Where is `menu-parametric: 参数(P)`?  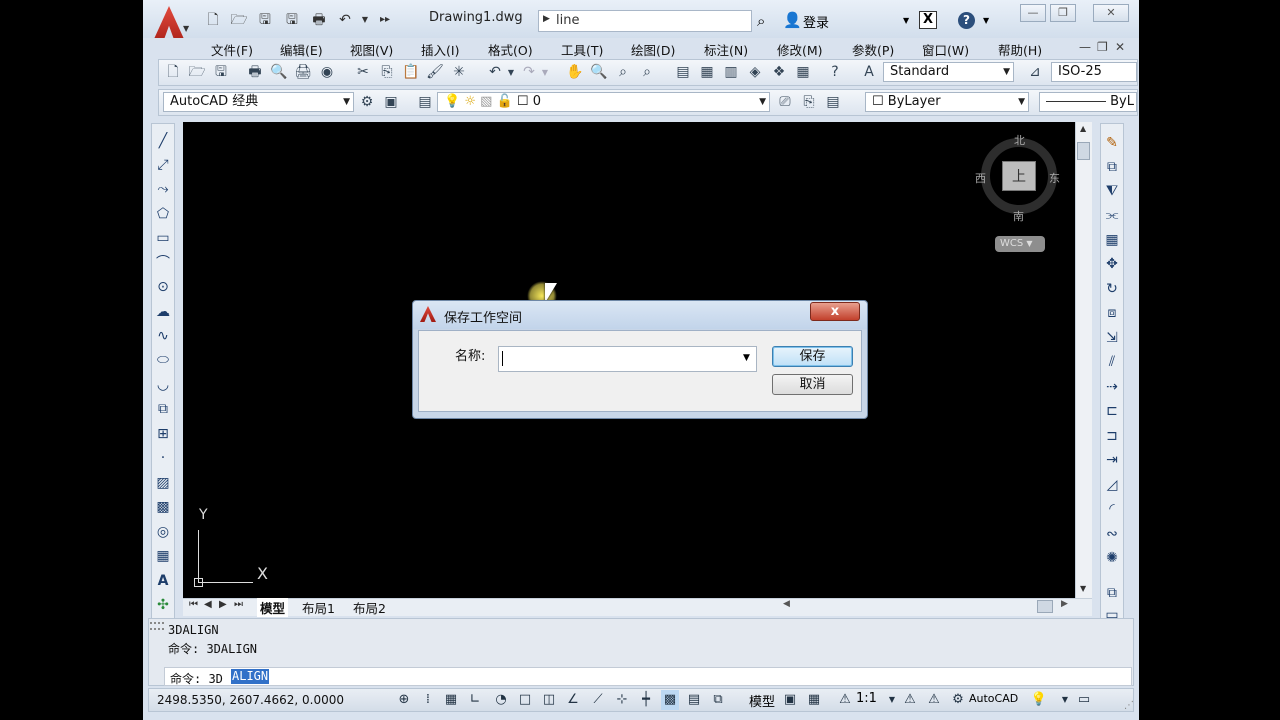
menu-parametric: 参数(P) is located at coordinates (873, 49).